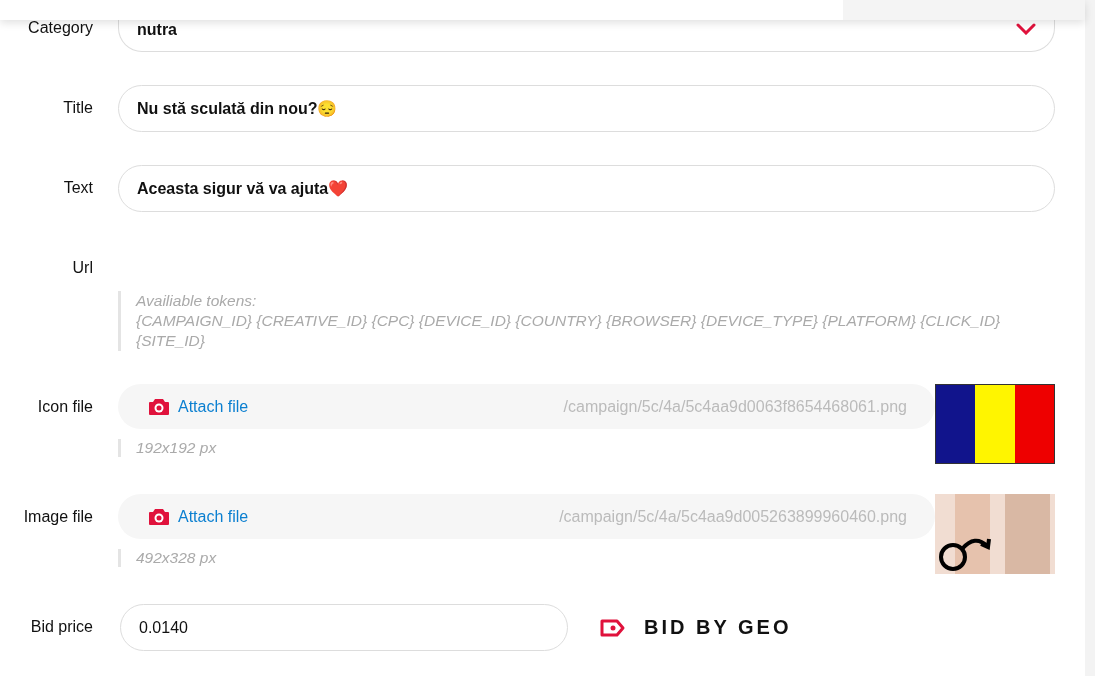 The width and height of the screenshot is (1095, 676). What do you see at coordinates (1026, 29) in the screenshot?
I see `chevron-down-icon` at bounding box center [1026, 29].